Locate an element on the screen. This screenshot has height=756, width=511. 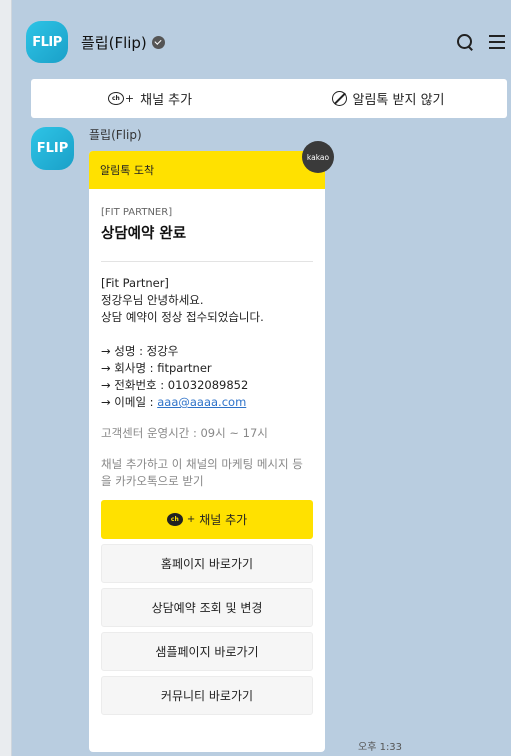
homepage-button: 홈페이지 바로가기 is located at coordinates (207, 563).